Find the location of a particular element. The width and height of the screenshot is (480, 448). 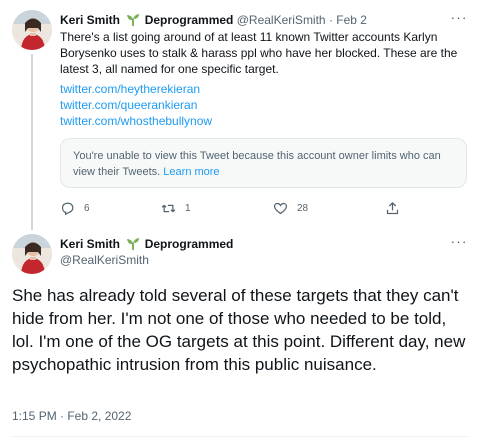

like-button: 28 is located at coordinates (290, 208).